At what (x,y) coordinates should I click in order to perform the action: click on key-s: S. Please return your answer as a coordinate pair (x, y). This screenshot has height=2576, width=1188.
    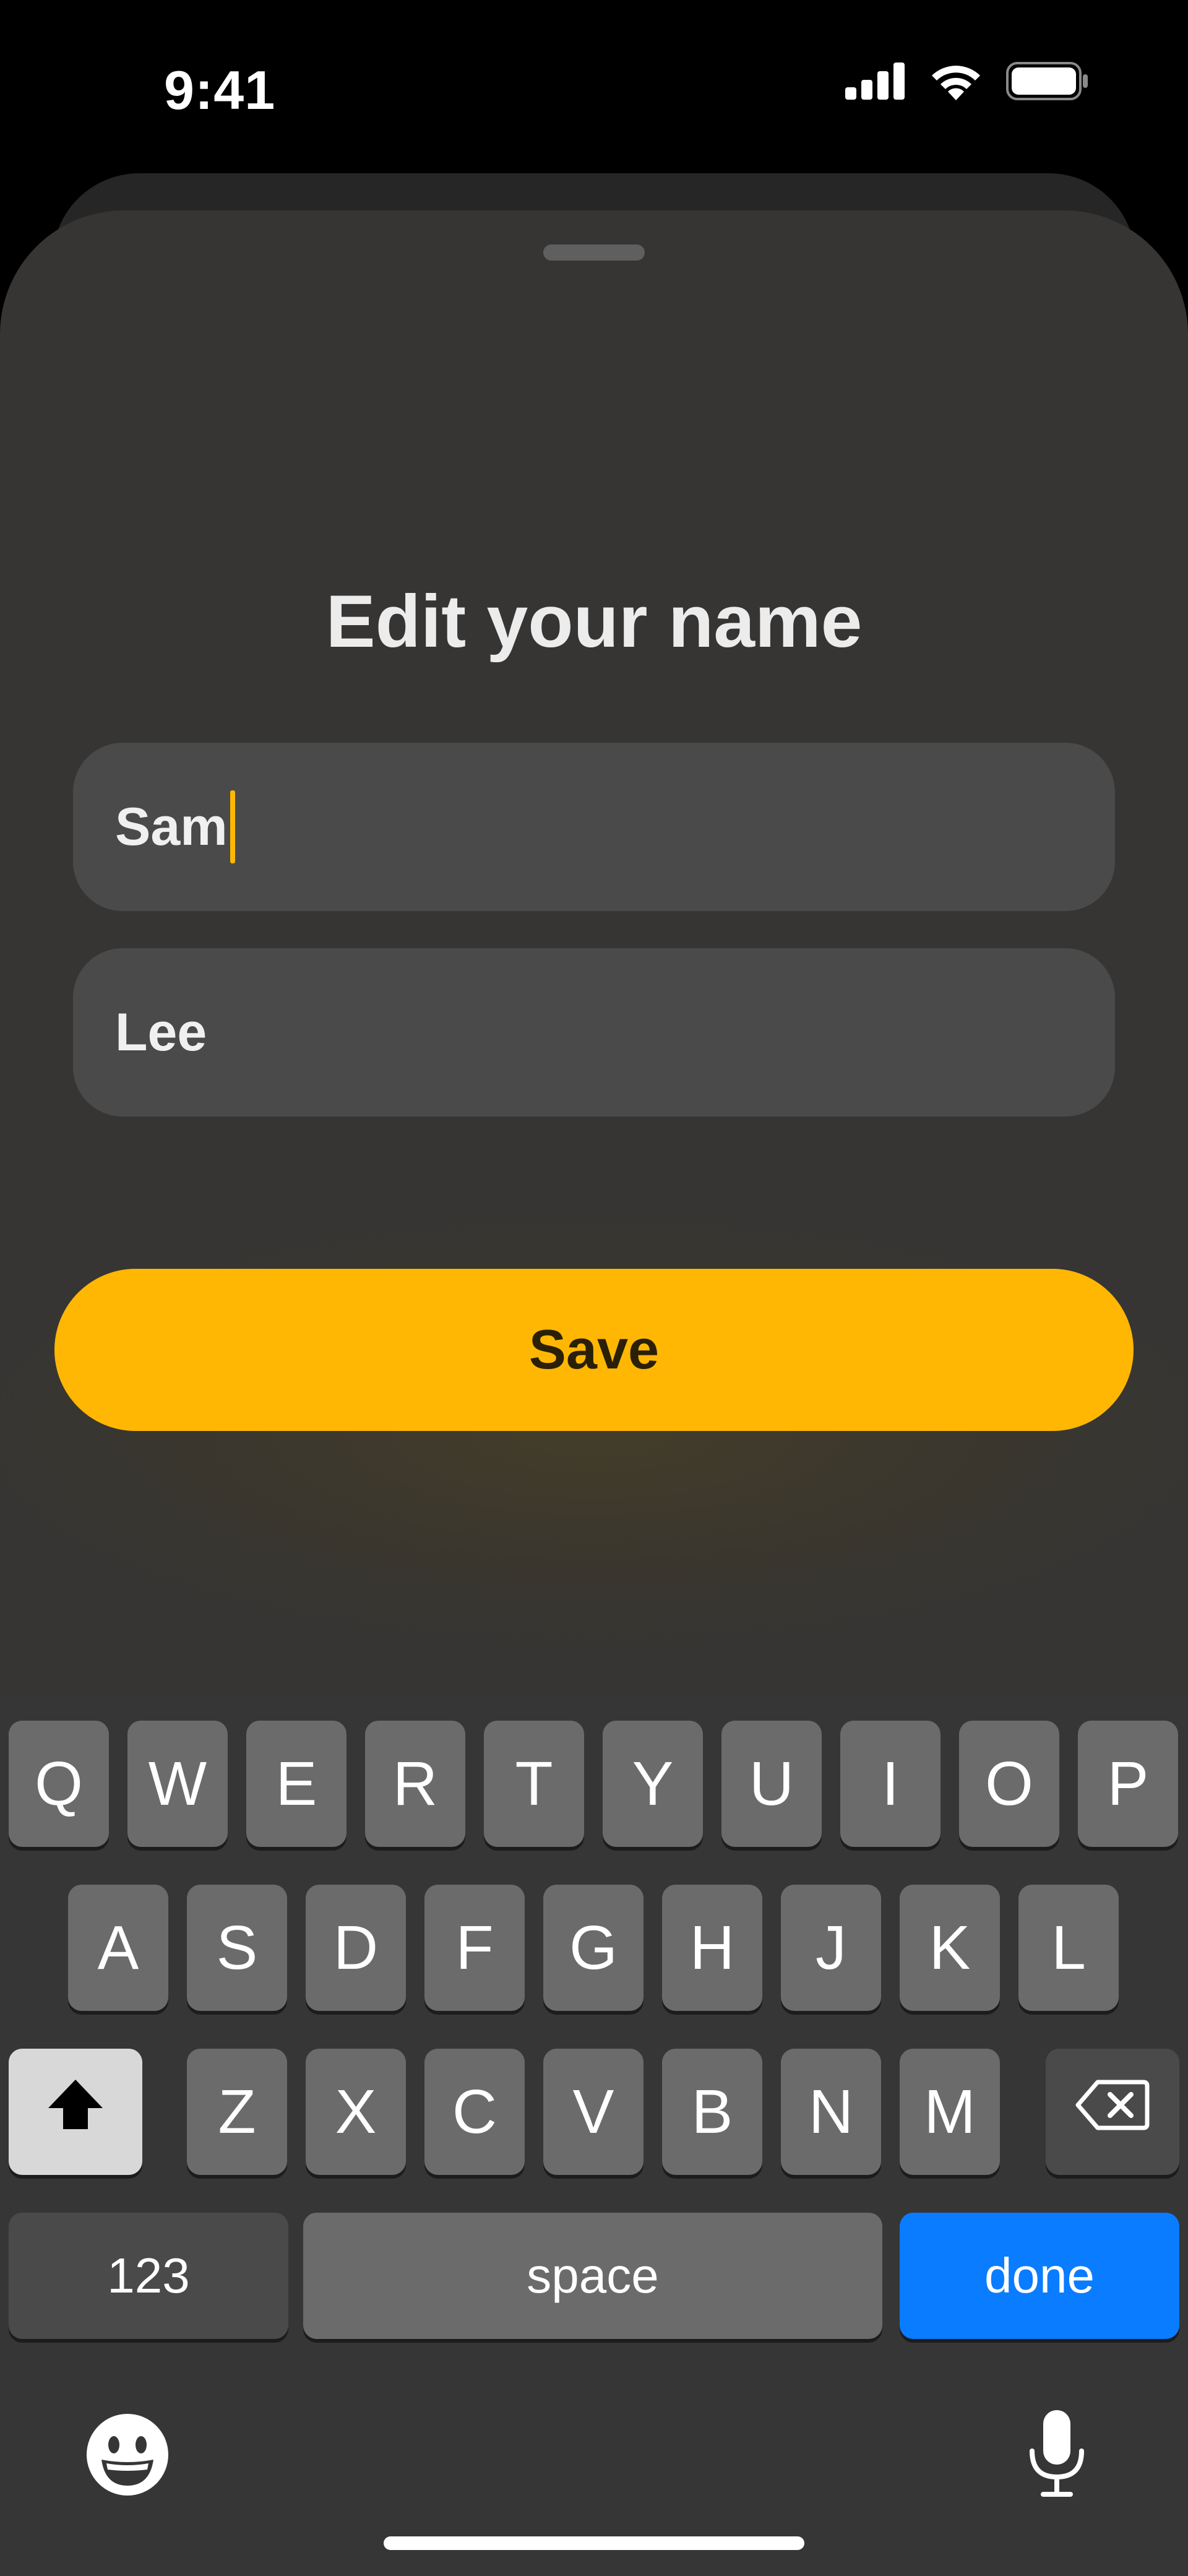
    Looking at the image, I should click on (237, 1948).